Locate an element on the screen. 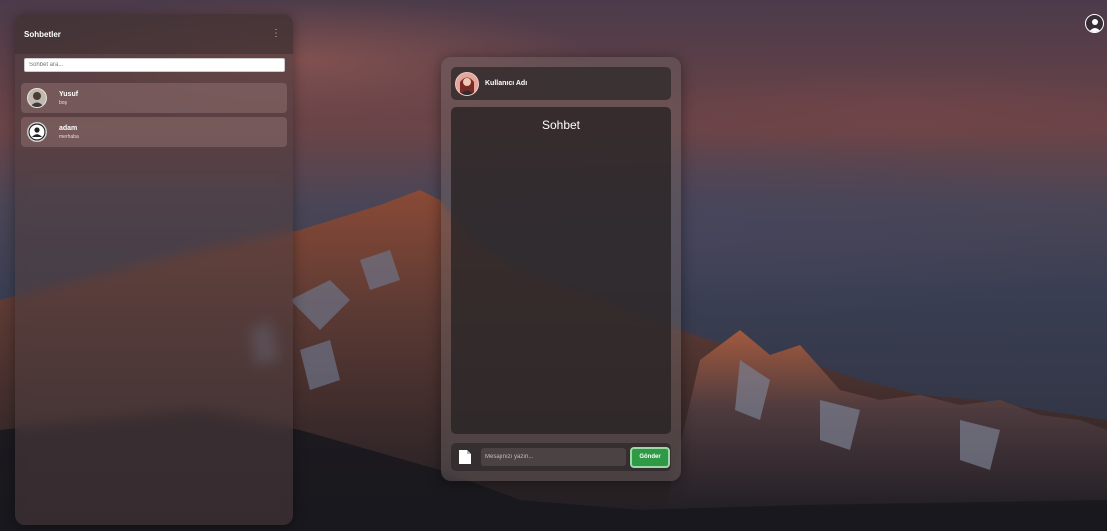 This screenshot has width=1107, height=531. send-button: Gönder is located at coordinates (650, 457).